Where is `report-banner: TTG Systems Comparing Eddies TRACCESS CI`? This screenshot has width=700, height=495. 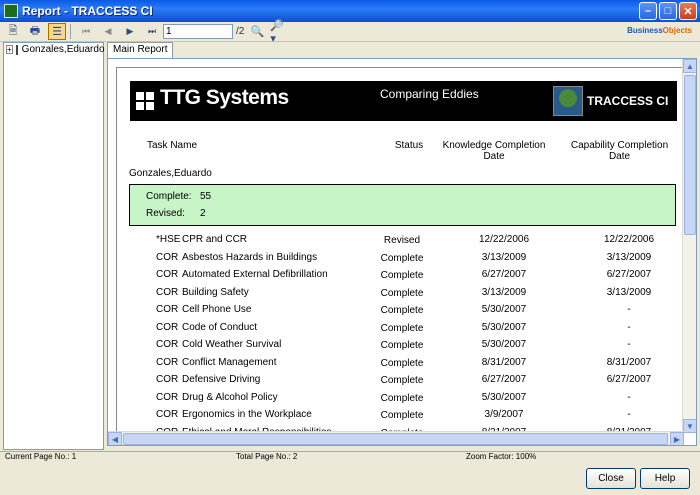
report-banner: TTG Systems Comparing Eddies TRACCESS CI is located at coordinates (403, 101).